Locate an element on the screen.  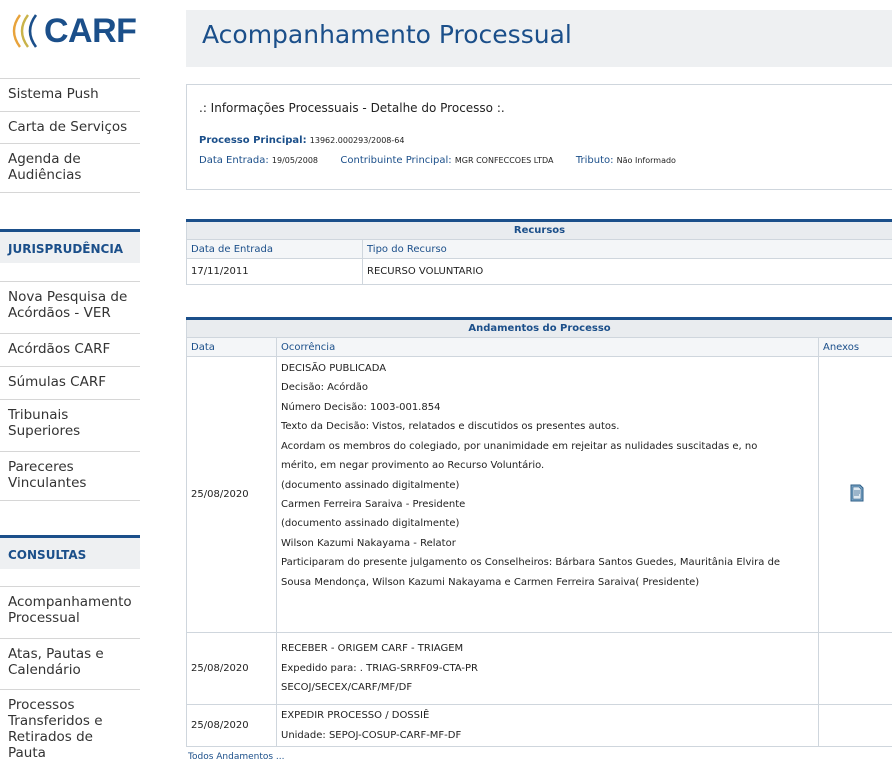
sidebar-item-atas-pautas: Atas, Pautas e Calendário is located at coordinates (70, 663).